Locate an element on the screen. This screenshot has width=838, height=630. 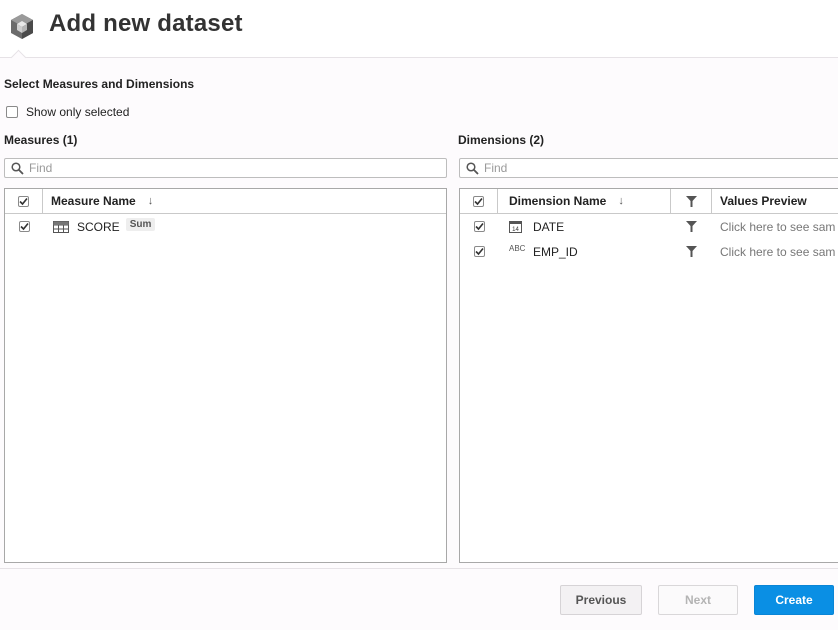
create-button: Create is located at coordinates (794, 600).